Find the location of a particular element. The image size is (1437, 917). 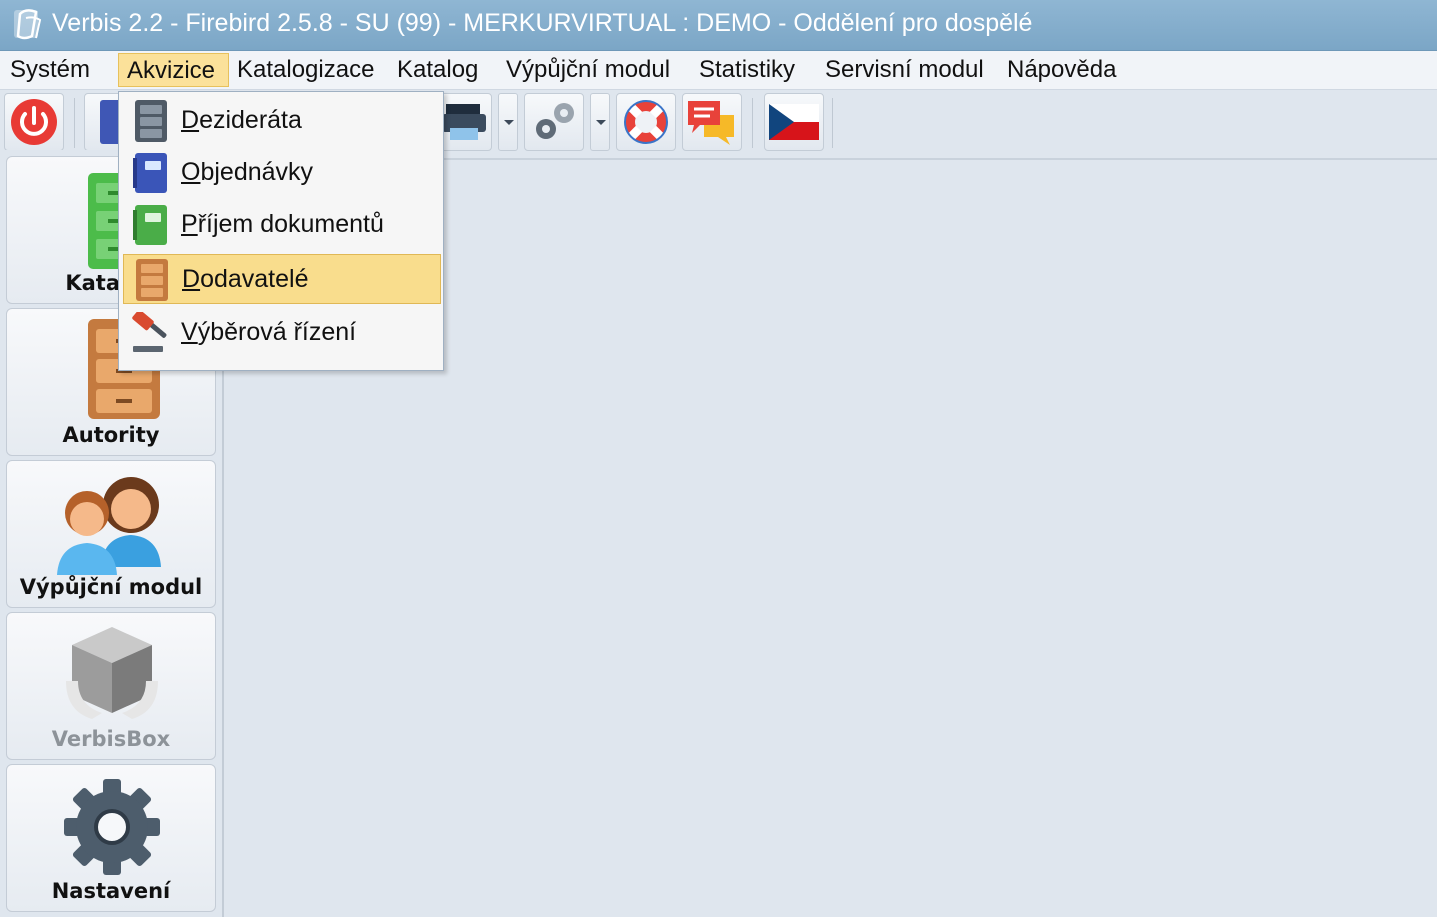

print-button is located at coordinates (464, 122).